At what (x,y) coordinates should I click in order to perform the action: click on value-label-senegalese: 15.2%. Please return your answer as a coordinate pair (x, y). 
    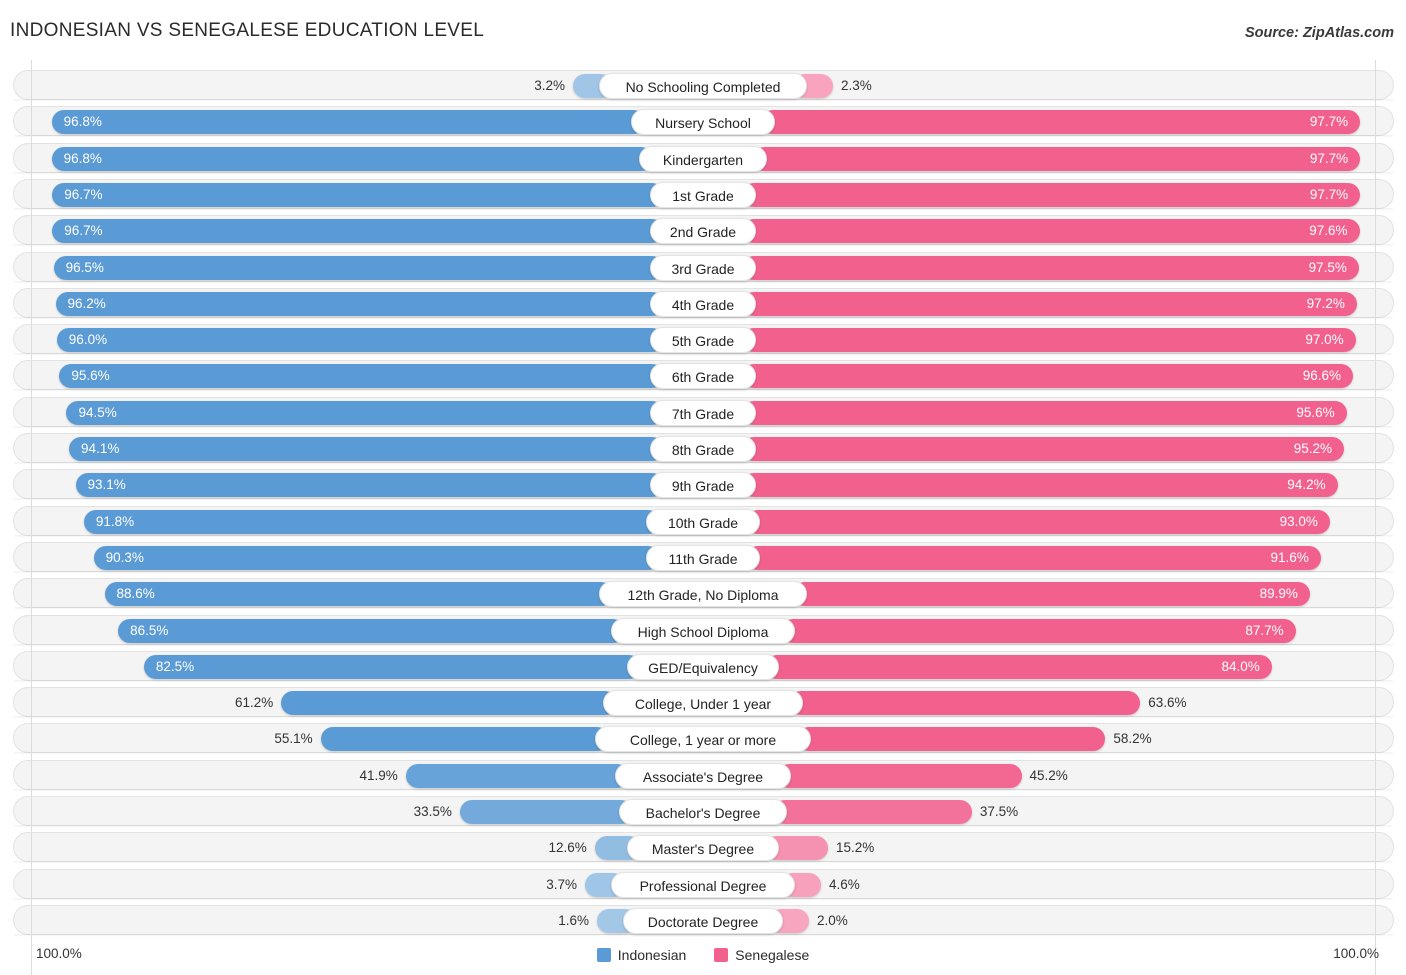
    Looking at the image, I should click on (855, 848).